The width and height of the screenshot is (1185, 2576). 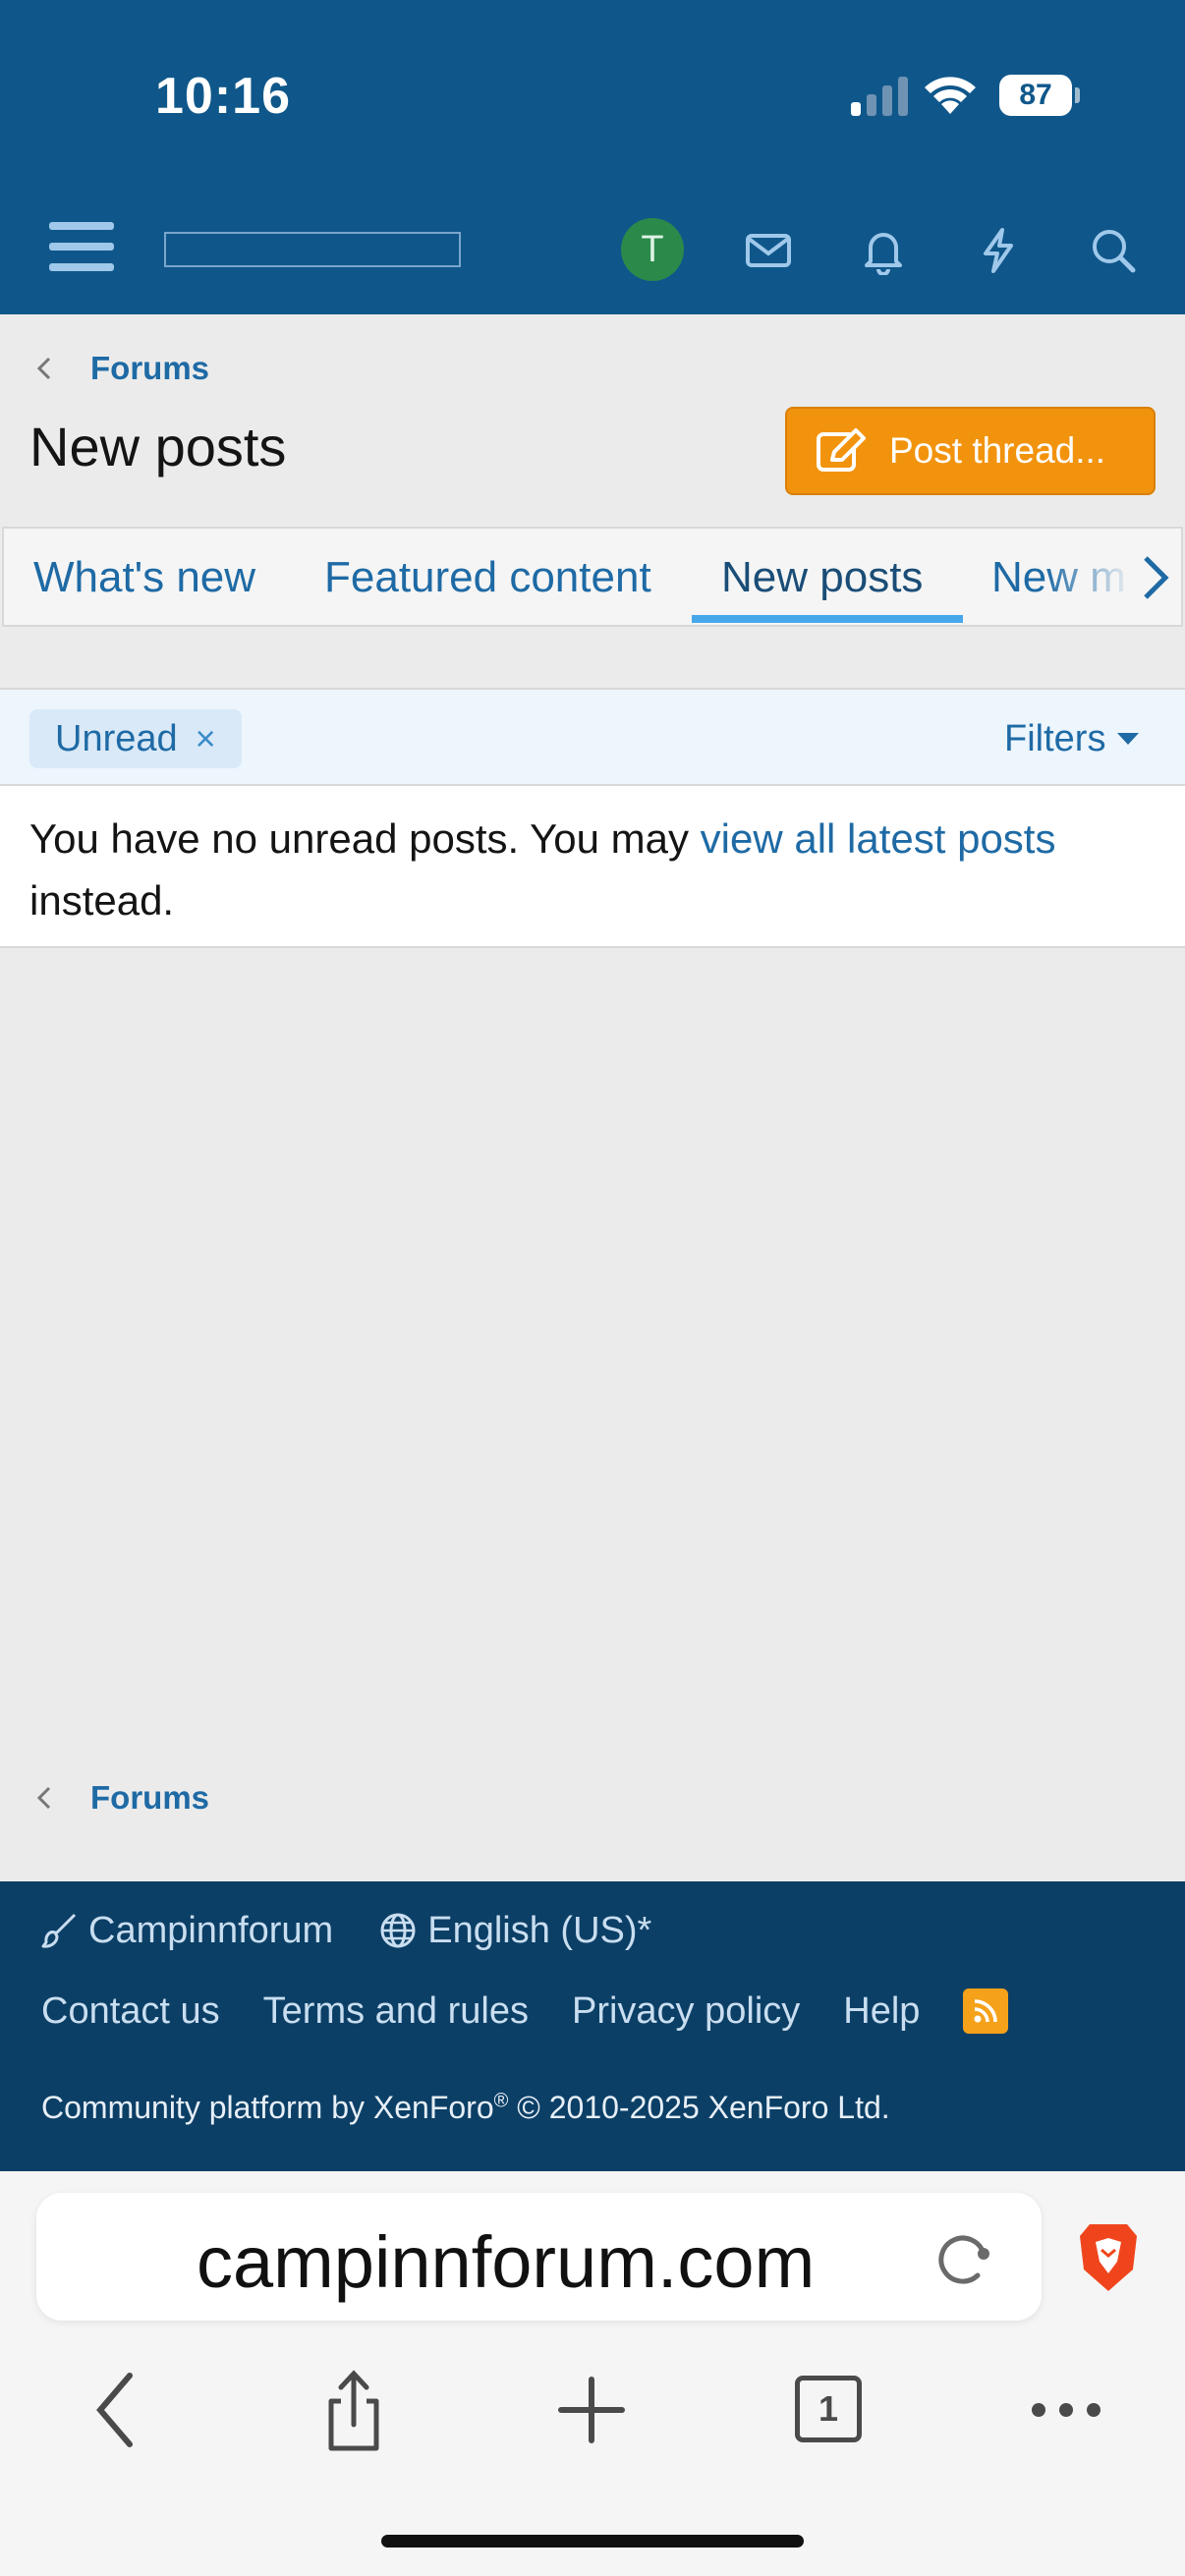 What do you see at coordinates (880, 96) in the screenshot?
I see `cellular-signal-icon` at bounding box center [880, 96].